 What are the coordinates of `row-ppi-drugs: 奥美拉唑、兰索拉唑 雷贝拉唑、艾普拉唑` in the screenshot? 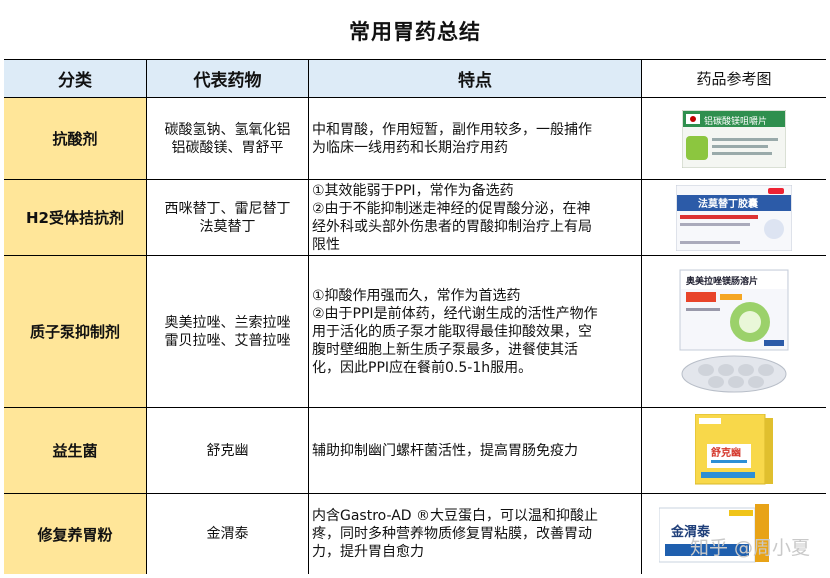 It's located at (228, 332).